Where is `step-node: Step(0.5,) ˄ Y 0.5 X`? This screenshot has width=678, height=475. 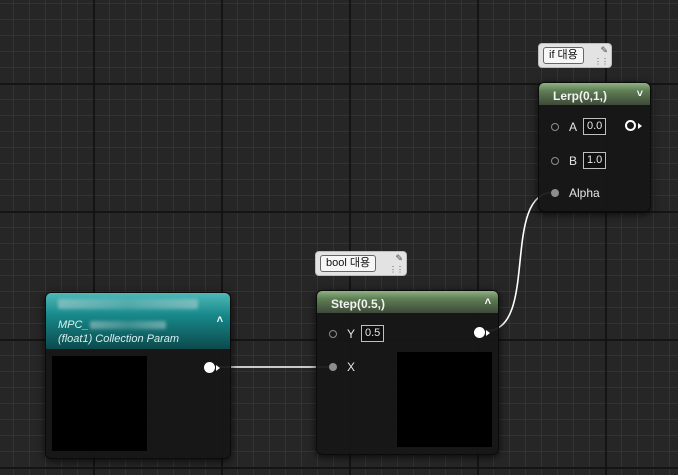
step-node: Step(0.5,) ˄ Y 0.5 X is located at coordinates (407, 372).